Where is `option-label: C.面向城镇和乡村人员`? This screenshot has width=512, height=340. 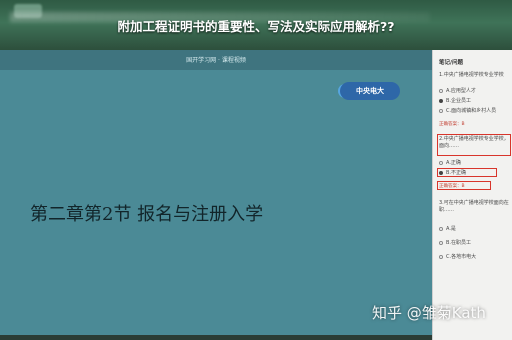 option-label: C.面向城镇和乡村人员 is located at coordinates (471, 111).